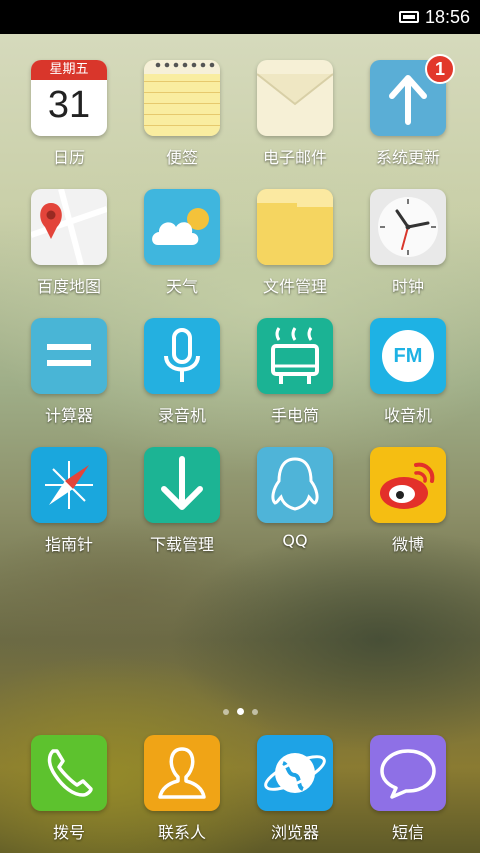 This screenshot has height=853, width=480. Describe the element at coordinates (407, 832) in the screenshot. I see `dock-label: 短信` at that location.